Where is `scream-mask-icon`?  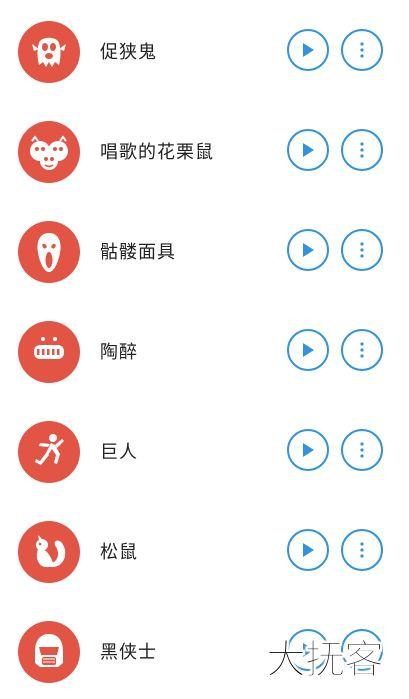 scream-mask-icon is located at coordinates (49, 252).